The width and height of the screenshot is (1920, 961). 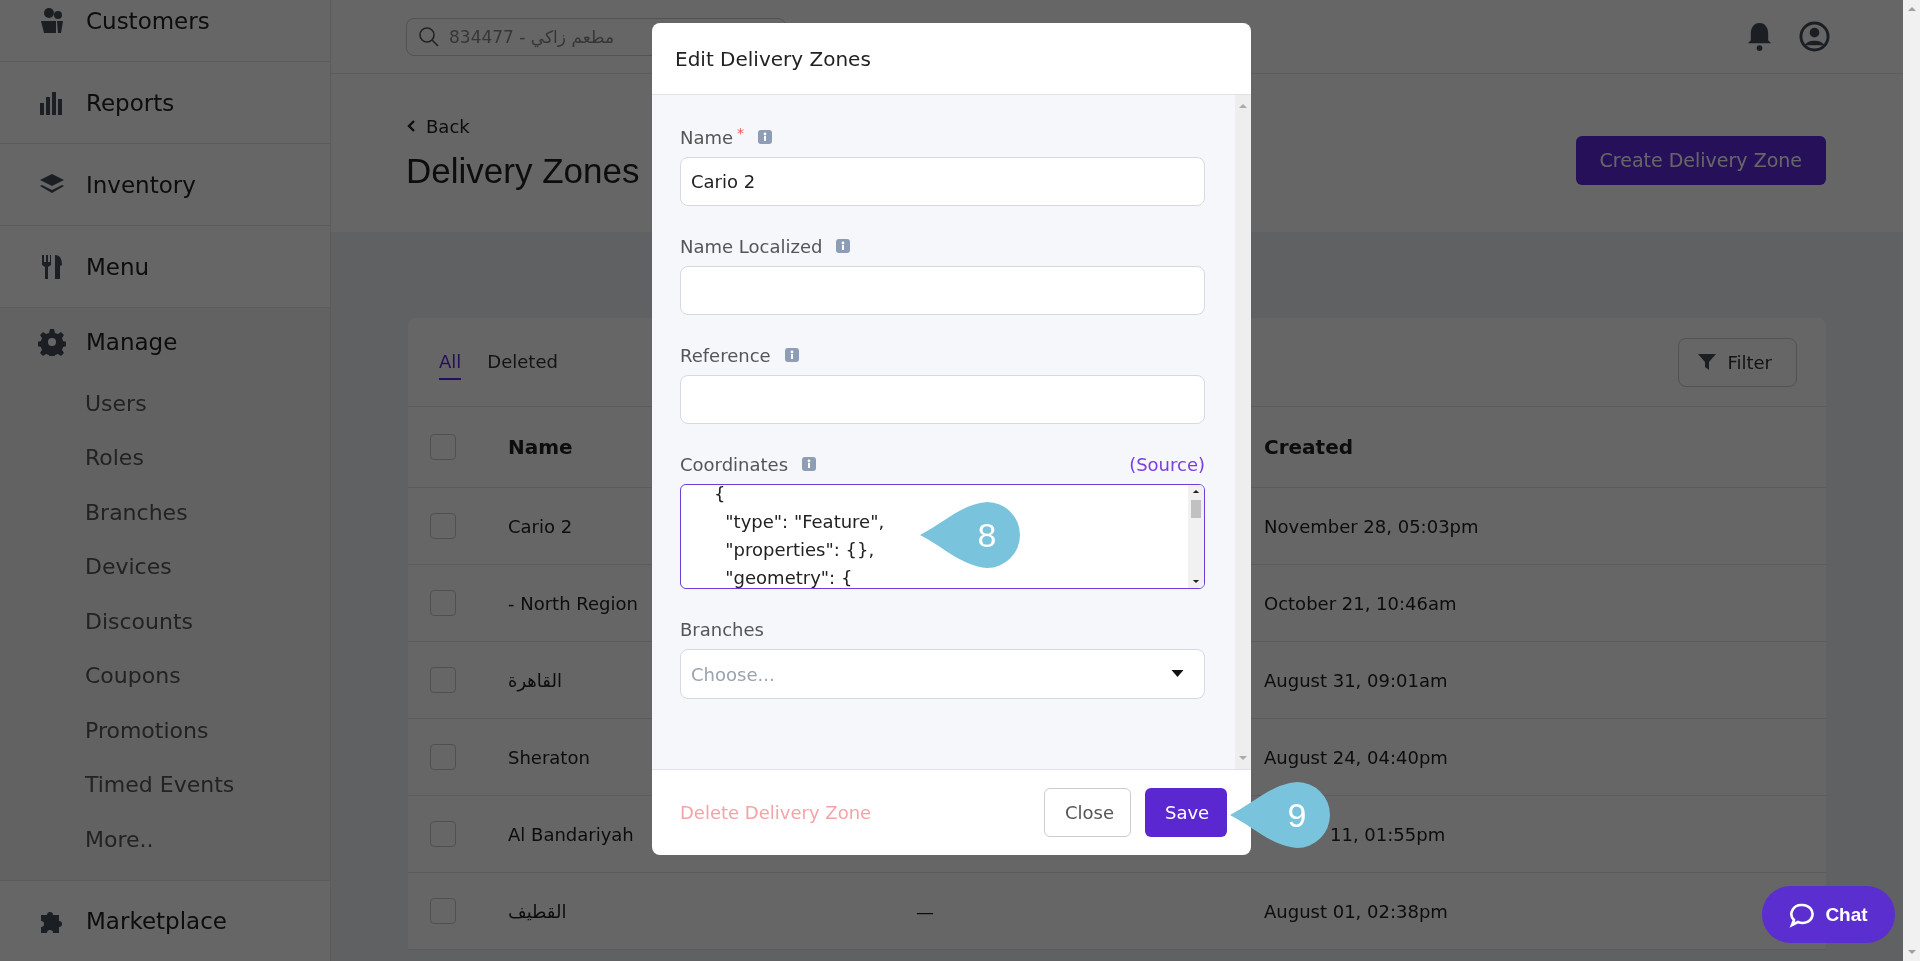 What do you see at coordinates (970, 535) in the screenshot?
I see `step-marker: 8` at bounding box center [970, 535].